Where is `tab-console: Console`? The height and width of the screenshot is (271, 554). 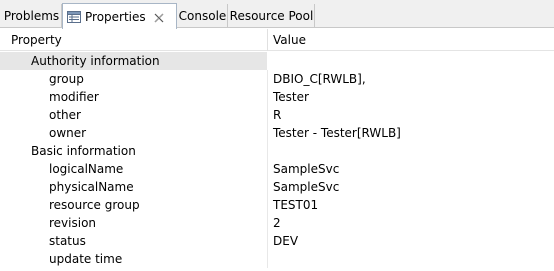 tab-console: Console is located at coordinates (203, 16).